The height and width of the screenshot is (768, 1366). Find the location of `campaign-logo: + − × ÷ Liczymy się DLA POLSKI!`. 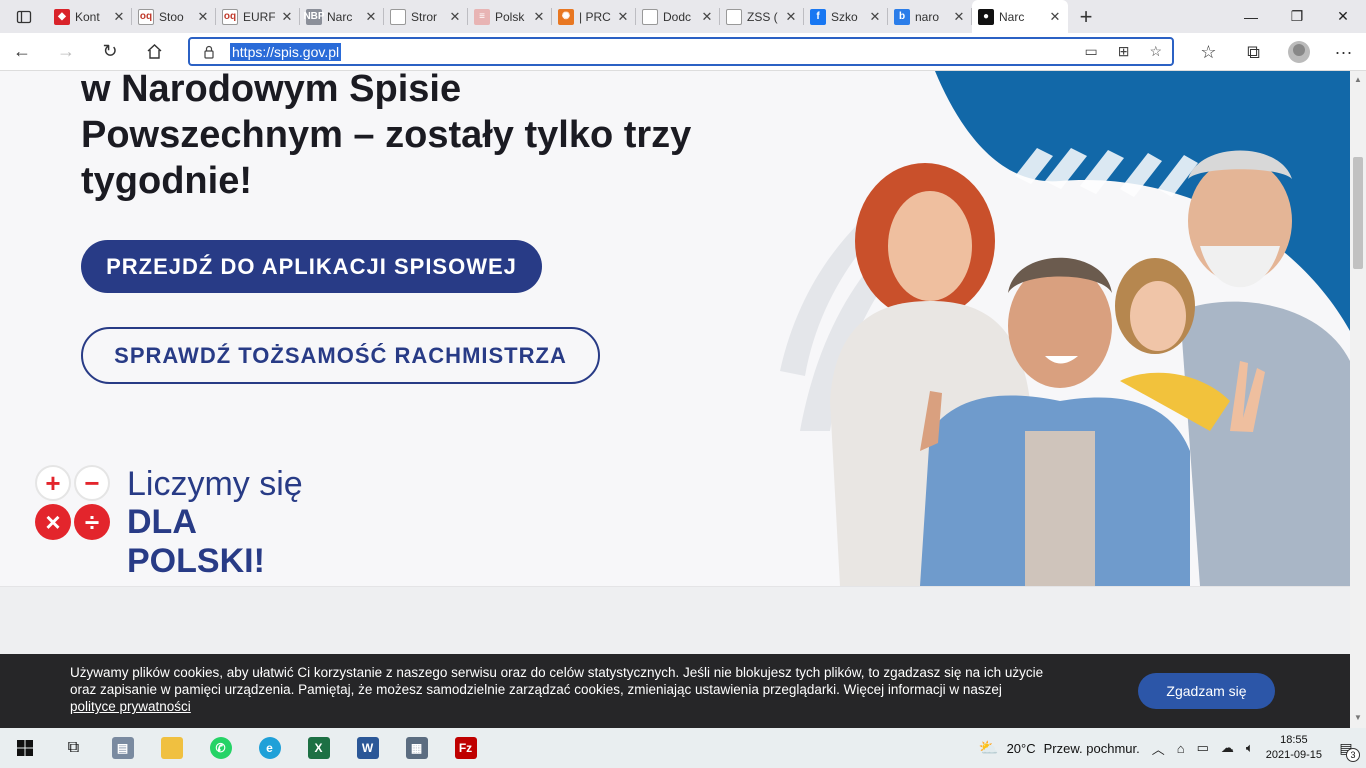

campaign-logo: + − × ÷ Liczymy się DLA POLSKI! is located at coordinates (185, 522).